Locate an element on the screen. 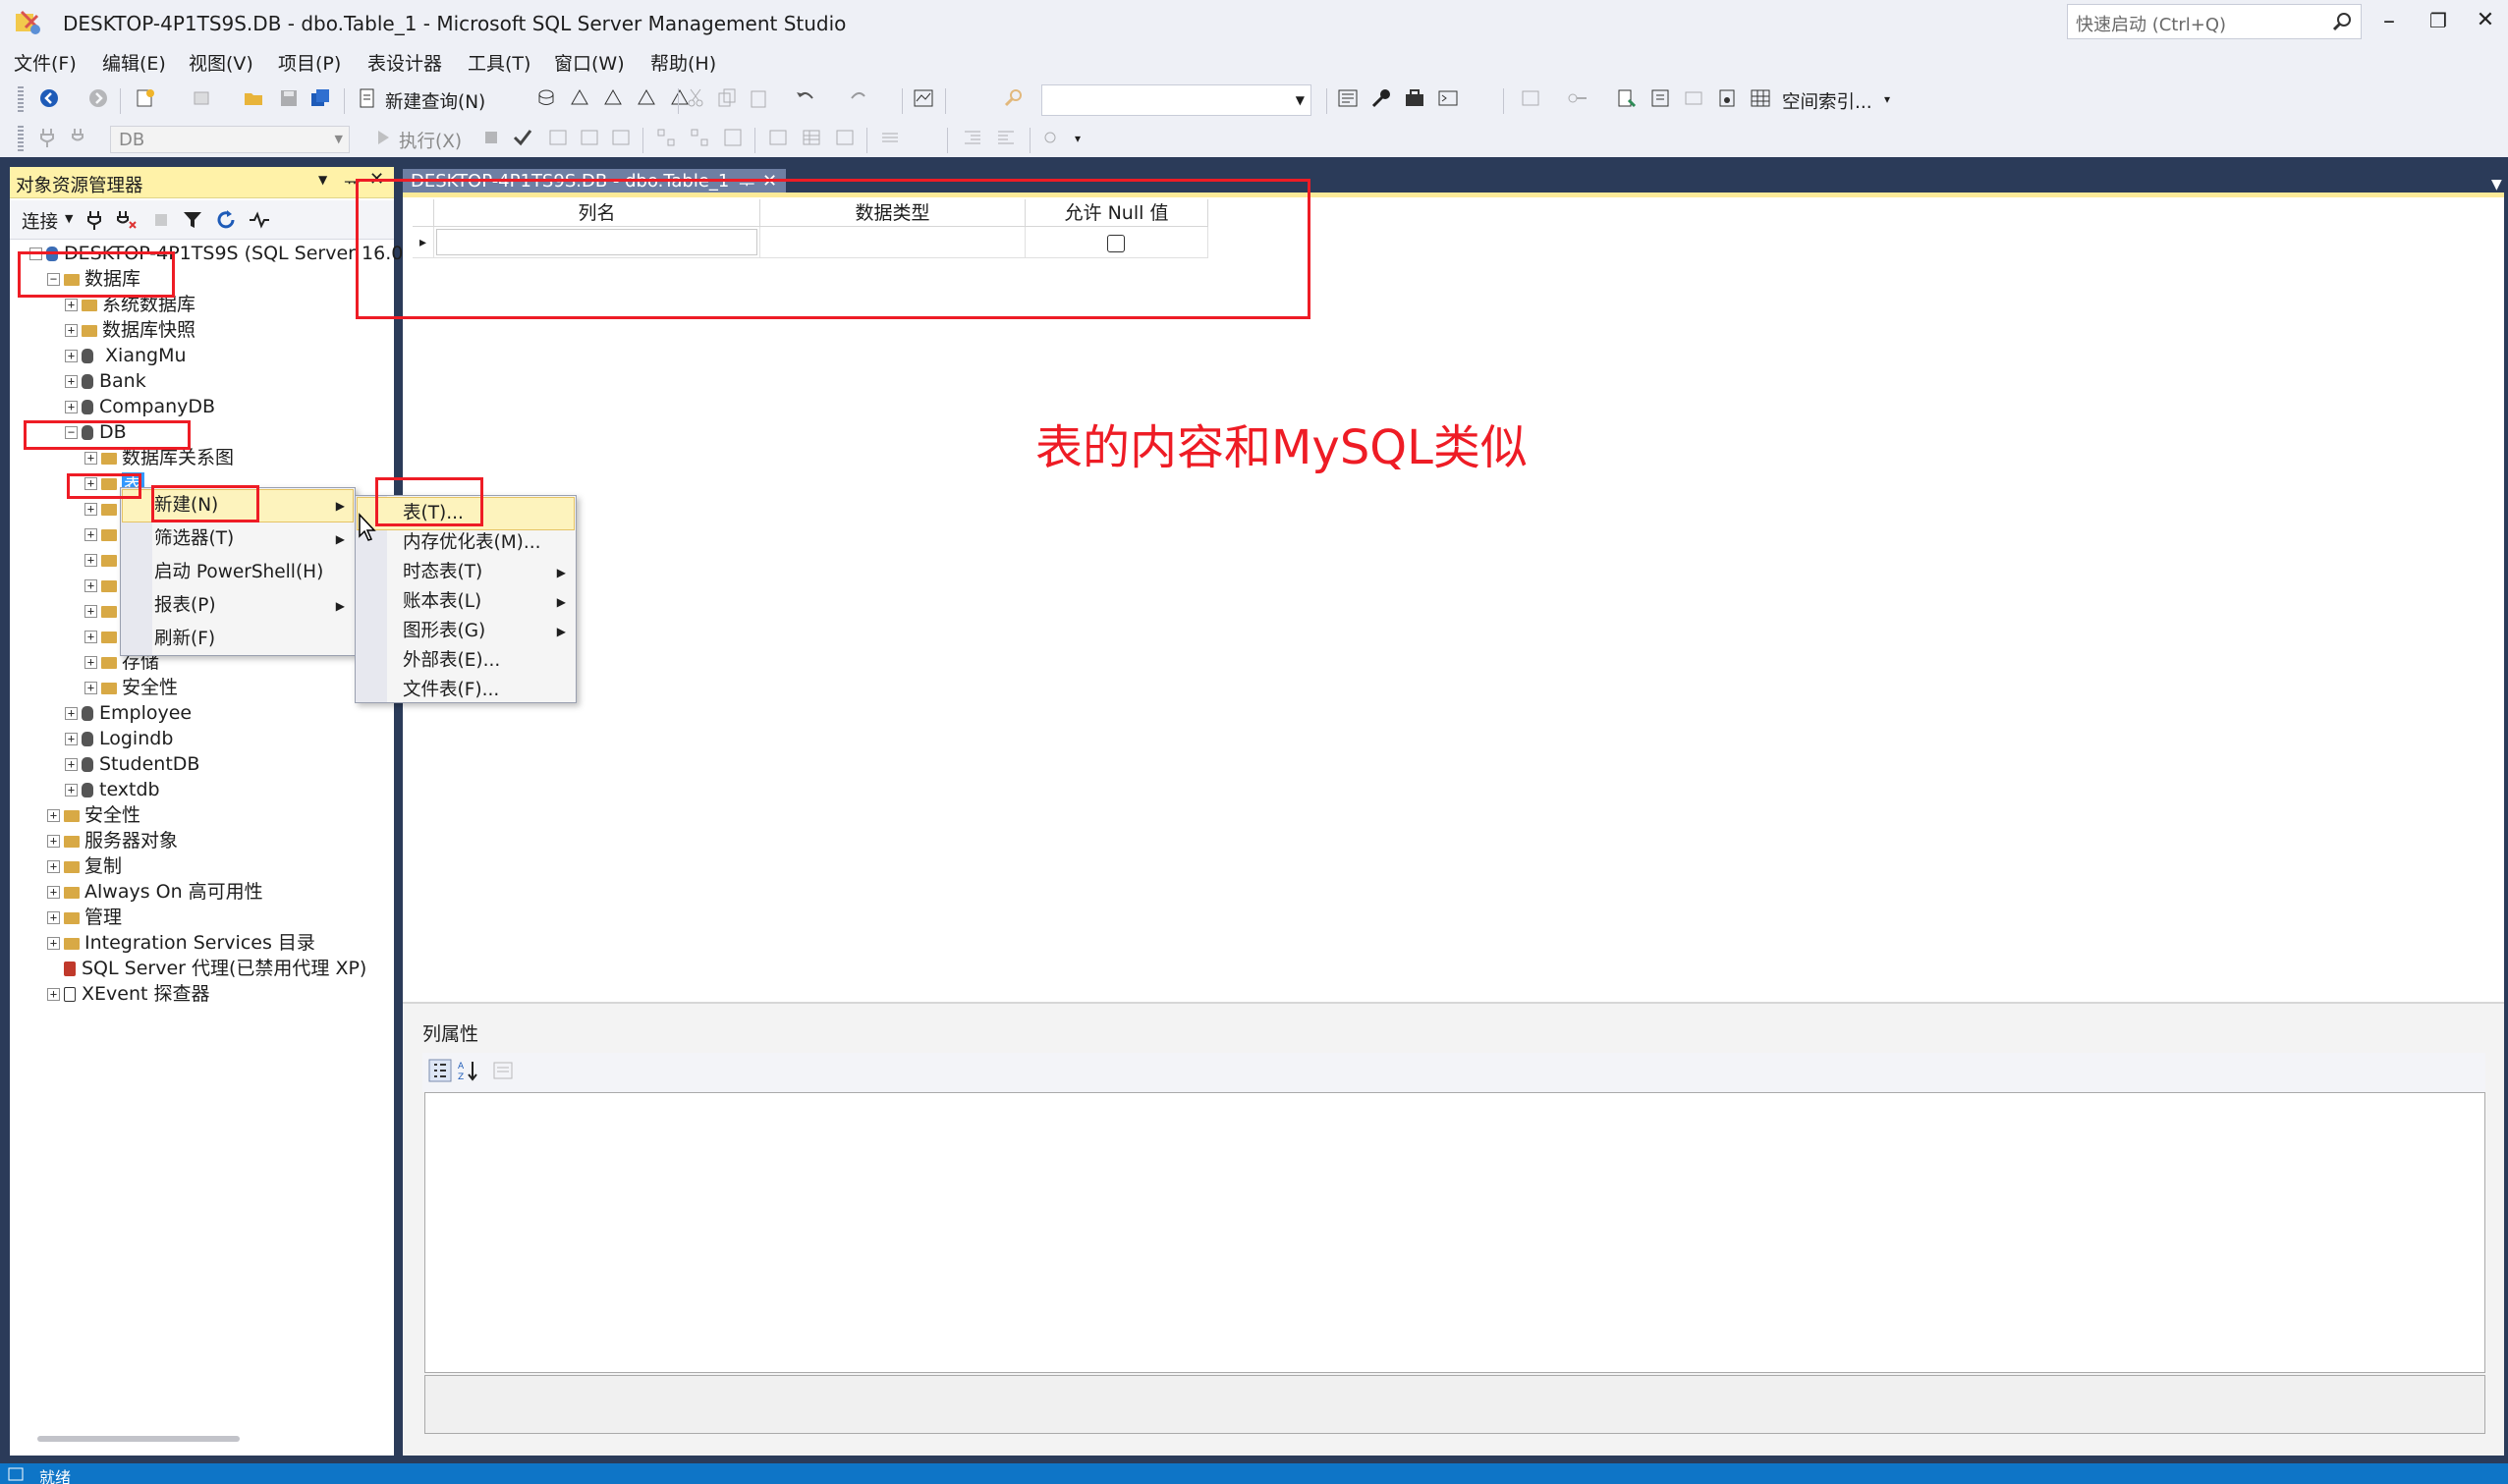 The image size is (2508, 1484). tree-node: + Integration Services 目录 is located at coordinates (181, 943).